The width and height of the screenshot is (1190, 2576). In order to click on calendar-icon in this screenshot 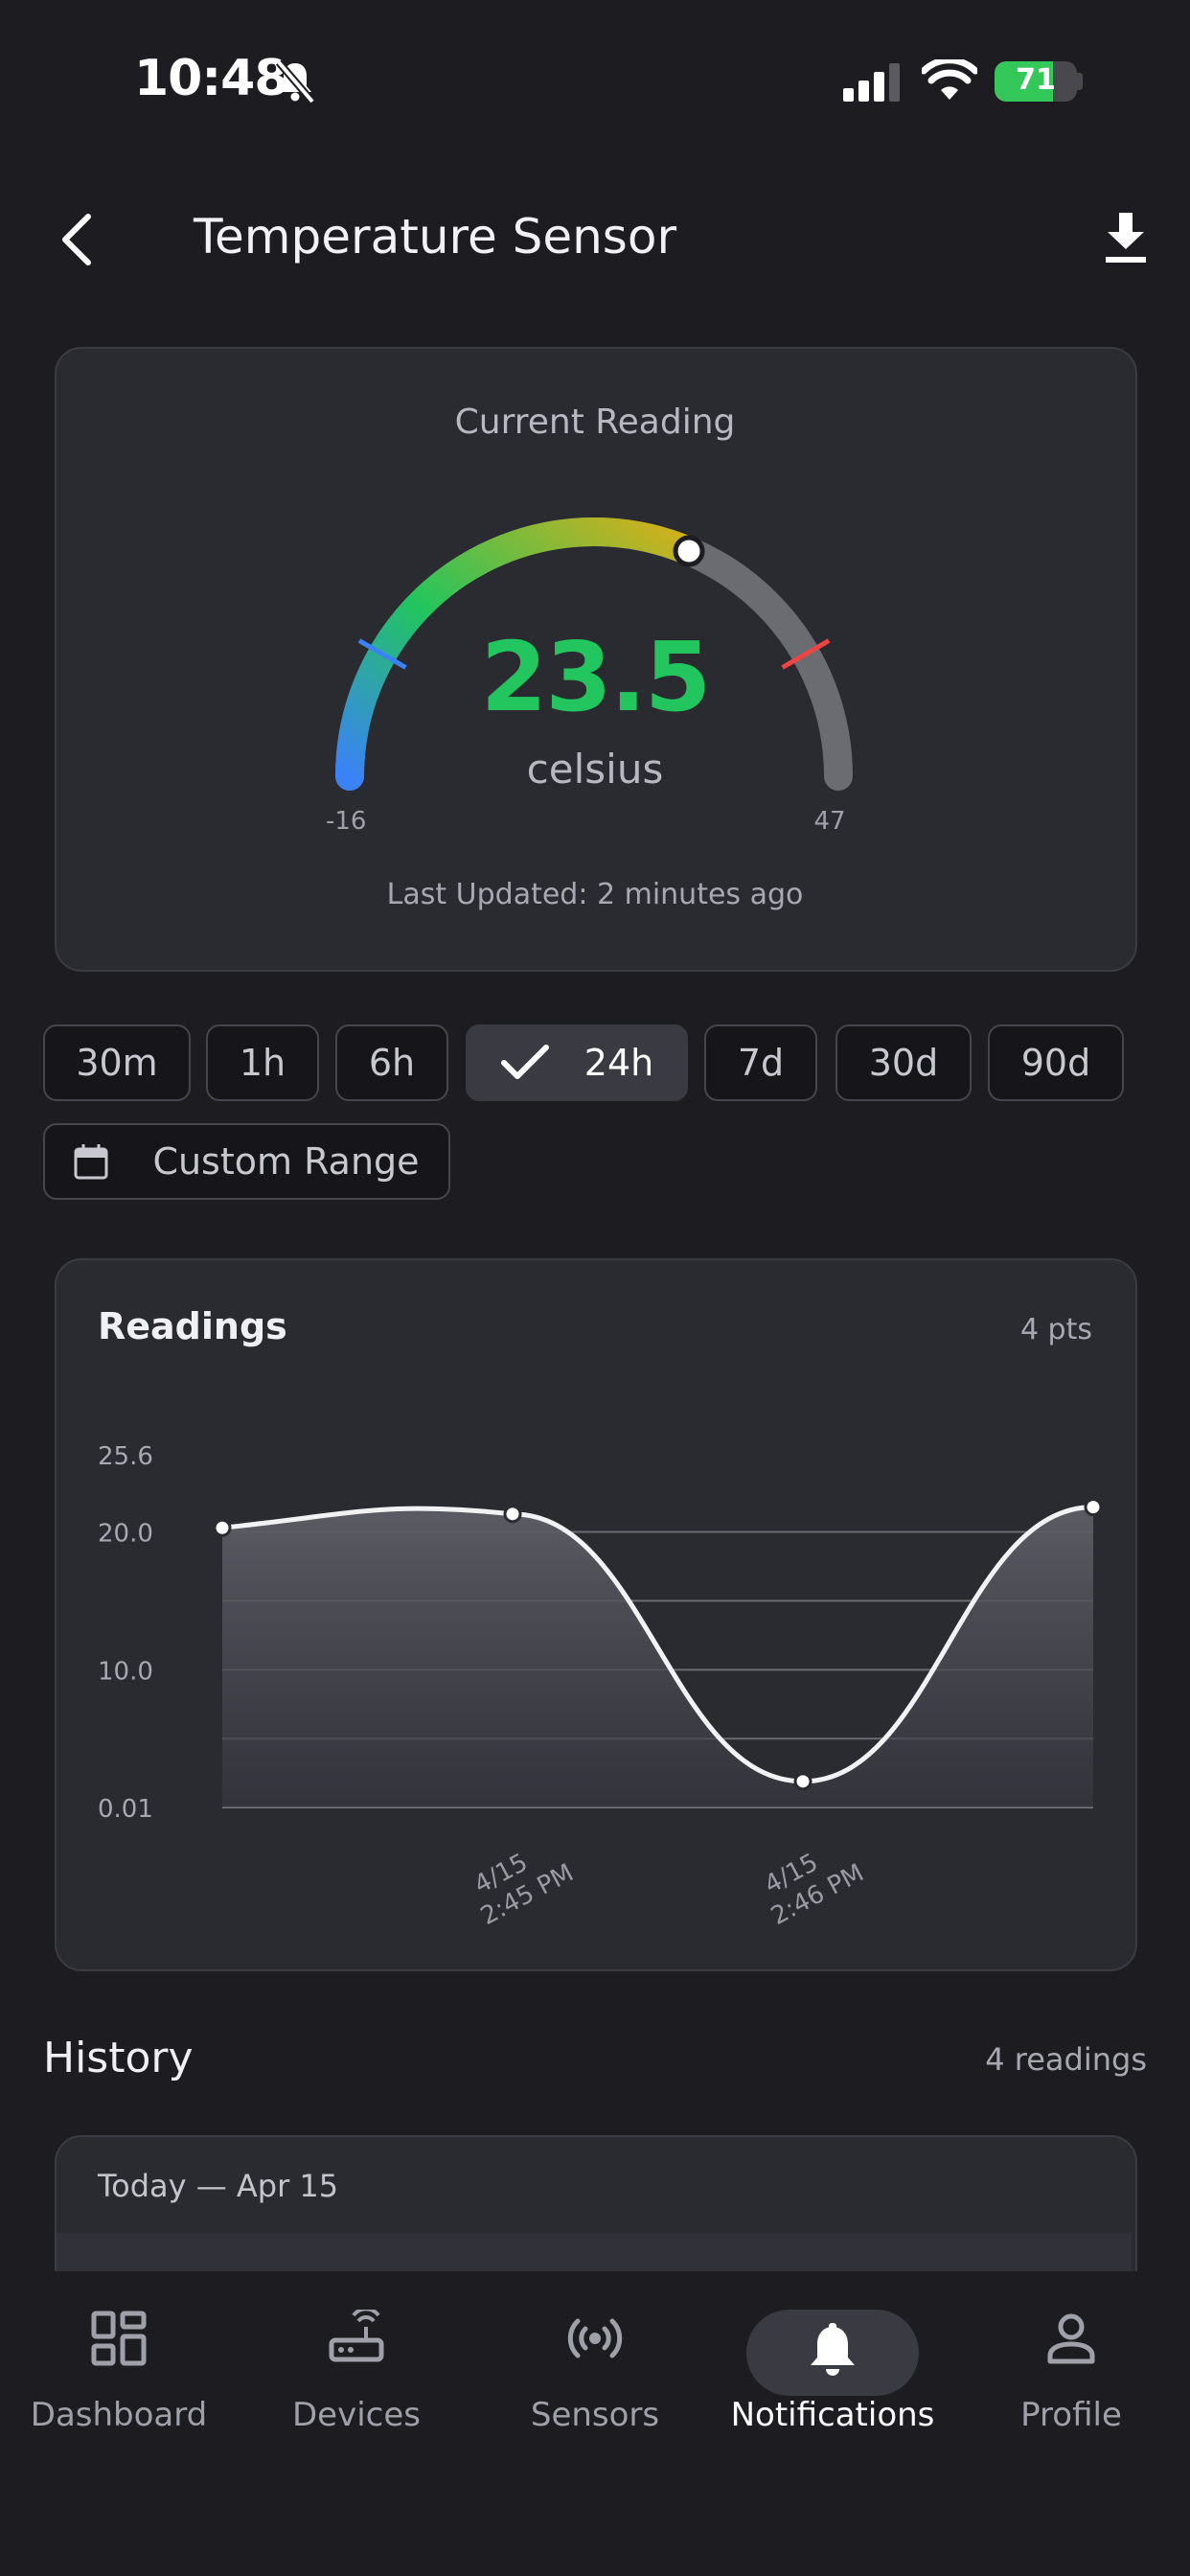, I will do `click(91, 1162)`.